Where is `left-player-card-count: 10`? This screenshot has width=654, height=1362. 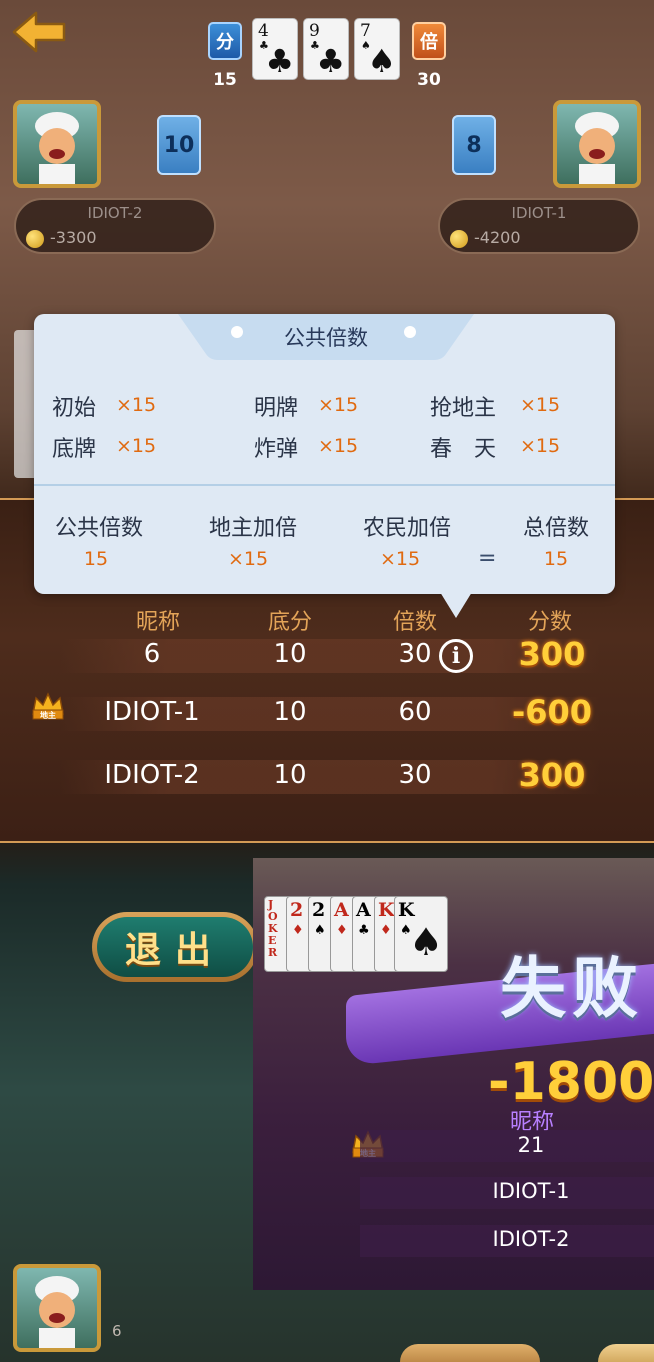
left-player-card-count: 10 is located at coordinates (179, 145).